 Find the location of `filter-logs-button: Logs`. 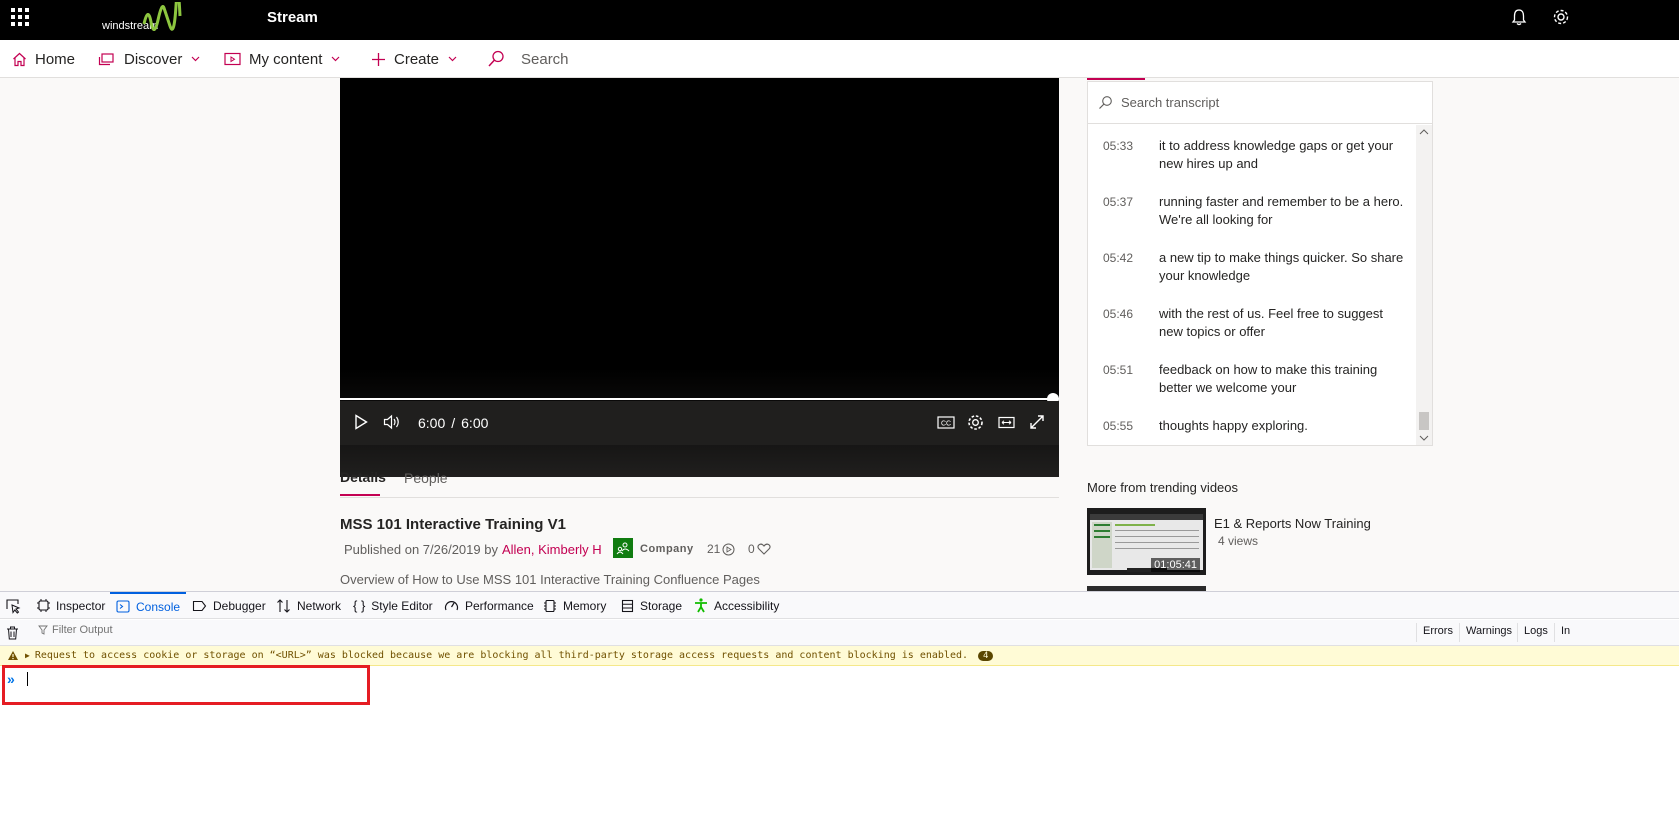

filter-logs-button: Logs is located at coordinates (1535, 632).